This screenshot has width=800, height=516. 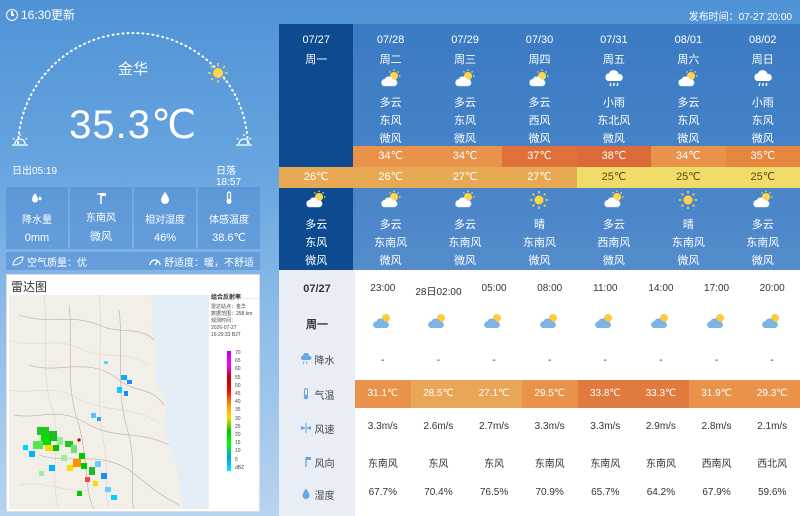 What do you see at coordinates (316, 60) in the screenshot?
I see `forecast-weekday: 周一` at bounding box center [316, 60].